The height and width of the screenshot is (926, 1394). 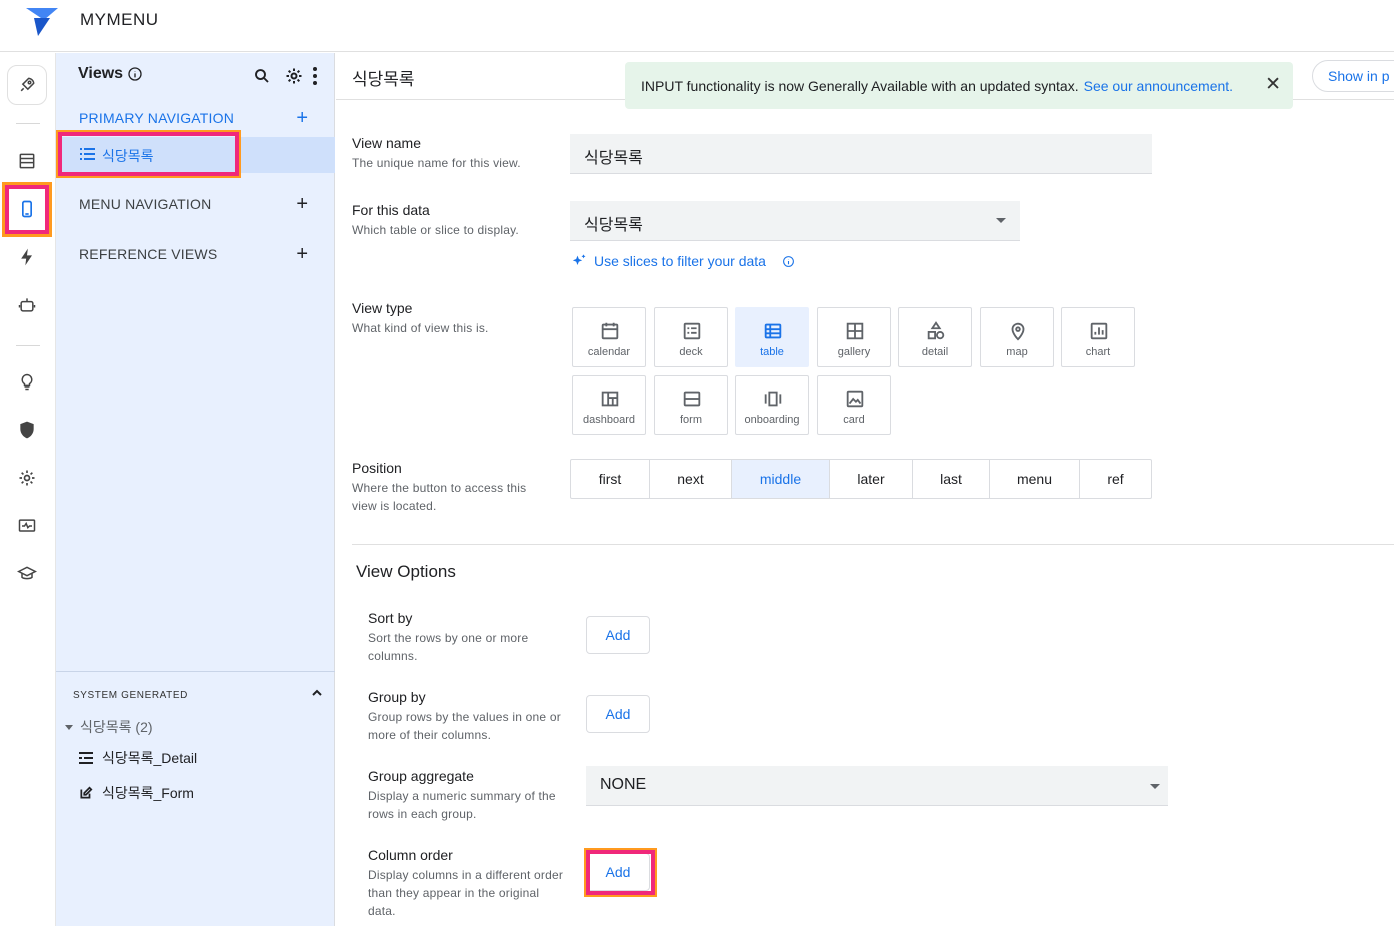 I want to click on view-name-input: 식당목록, so click(x=861, y=154).